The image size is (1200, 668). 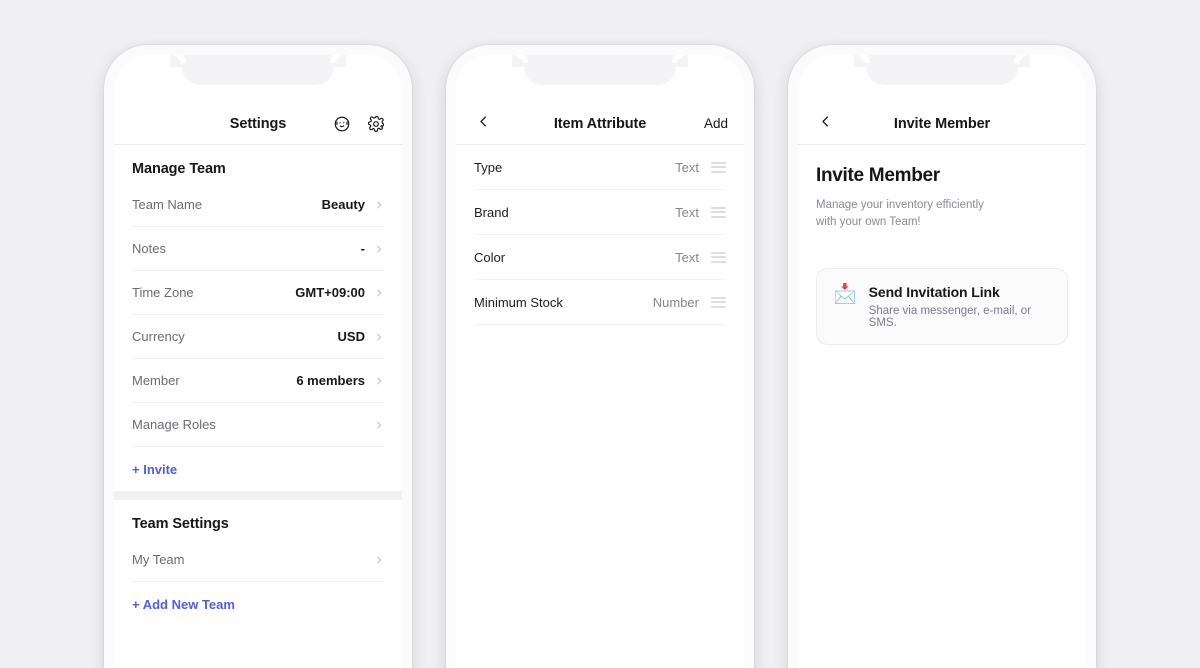 What do you see at coordinates (934, 292) in the screenshot?
I see `send-invitation-title: Send Invitation Link` at bounding box center [934, 292].